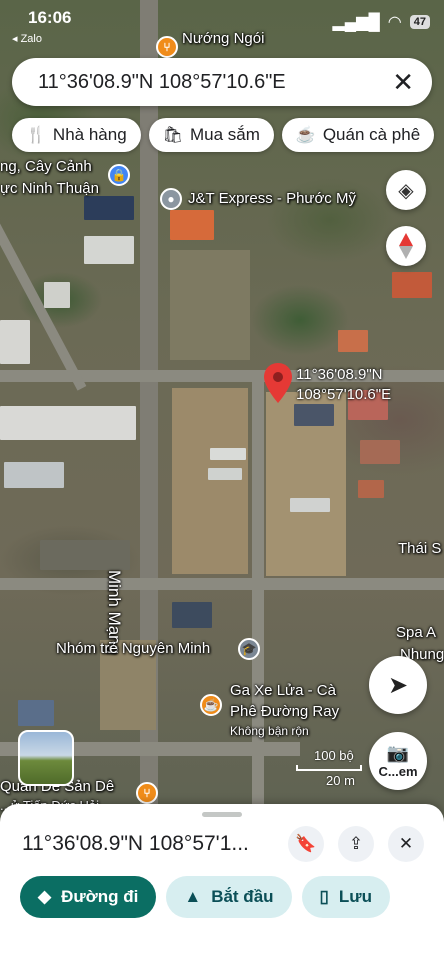 The width and height of the screenshot is (444, 960). I want to click on layers-button: ◈, so click(406, 190).